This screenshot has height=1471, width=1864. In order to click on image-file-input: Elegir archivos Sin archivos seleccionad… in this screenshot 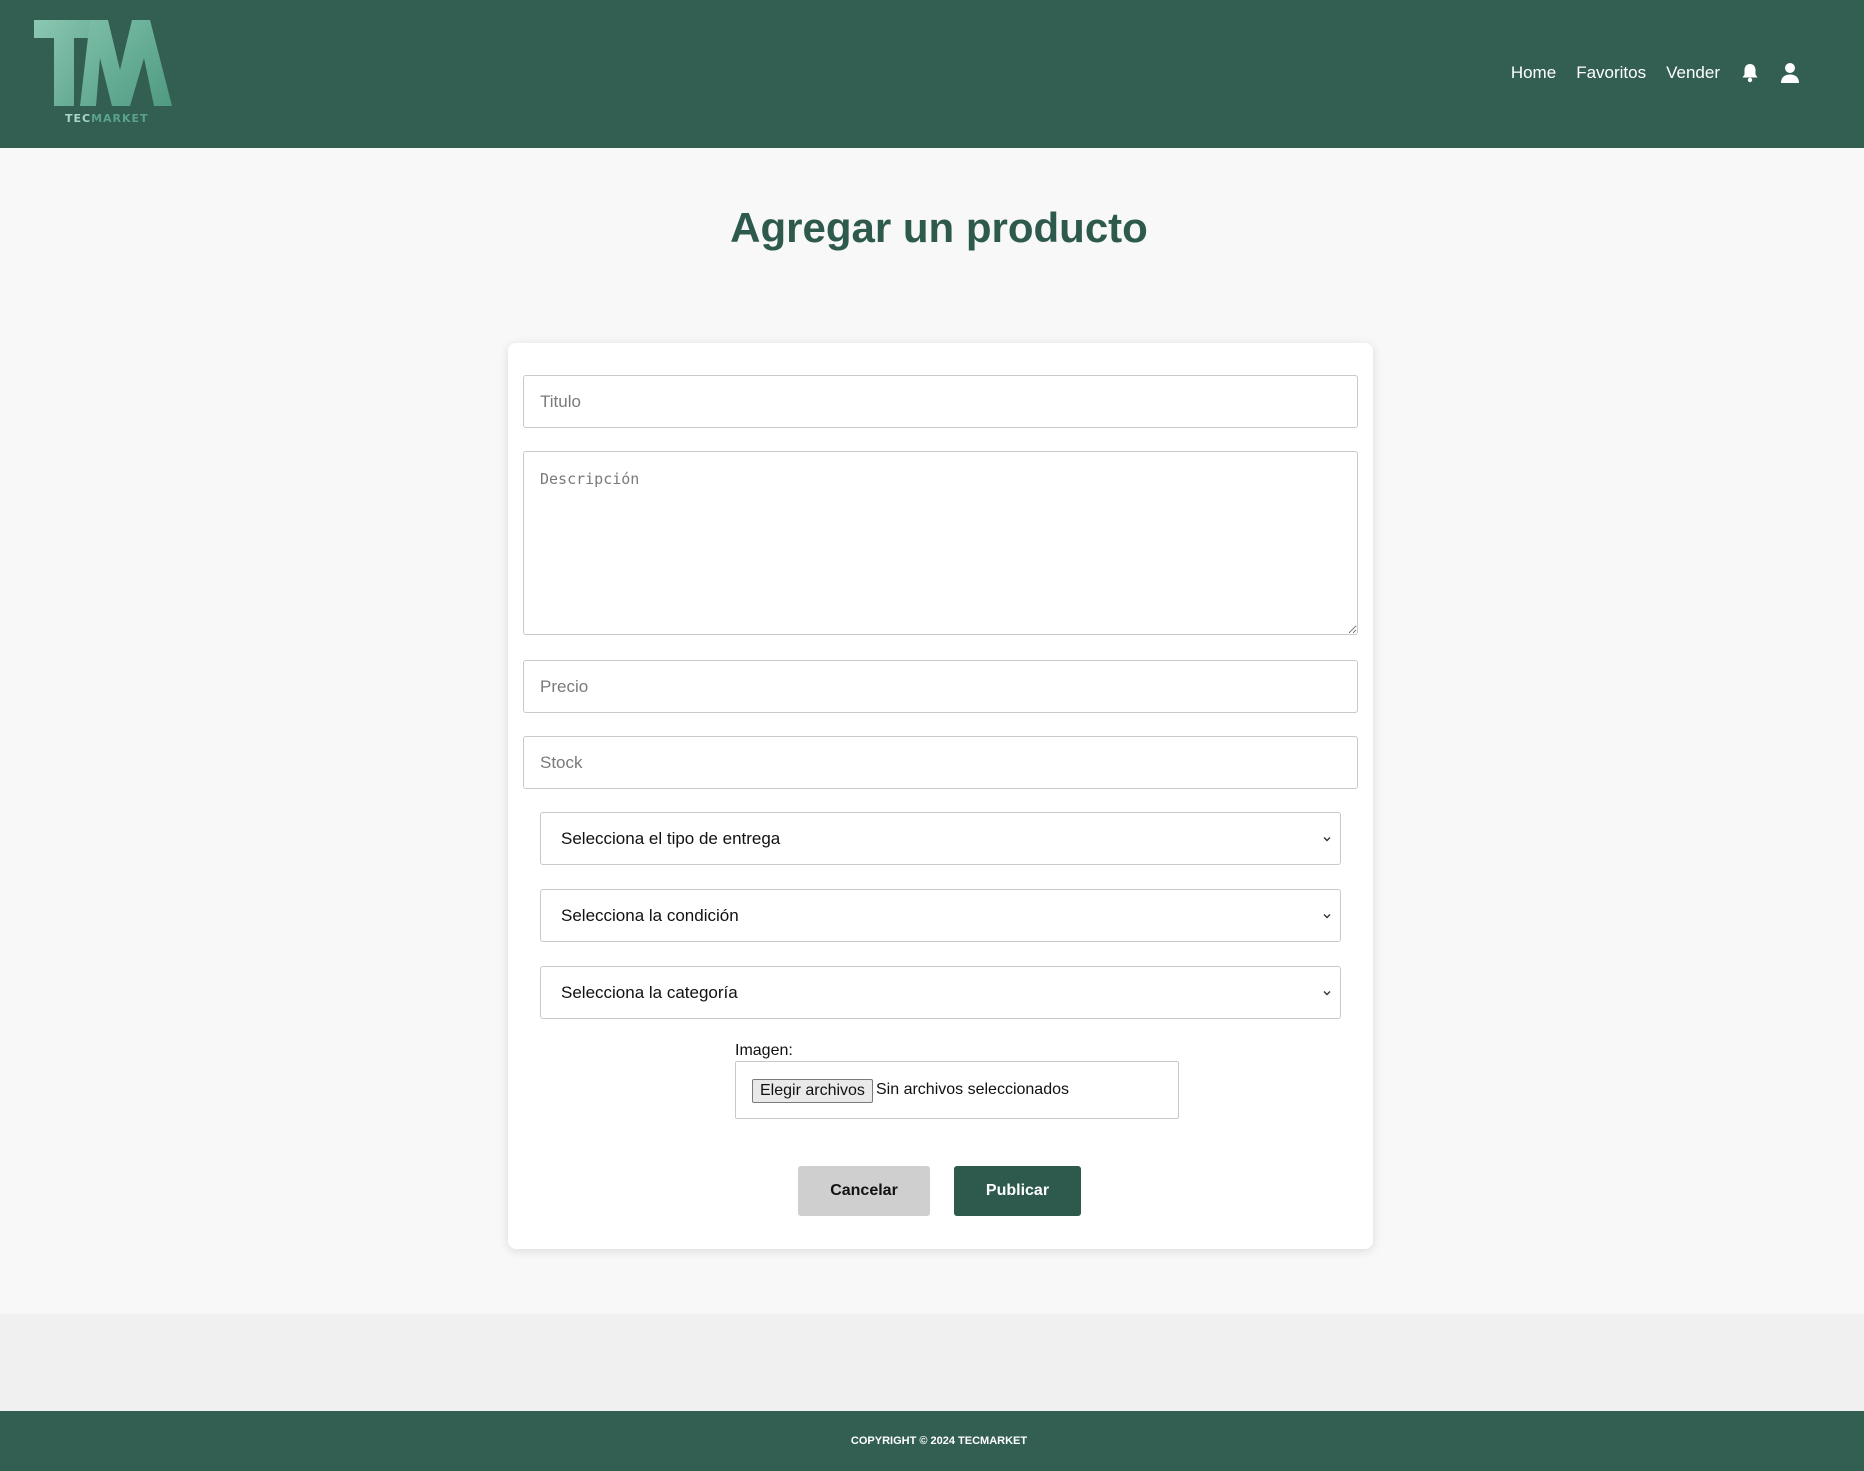, I will do `click(957, 1090)`.